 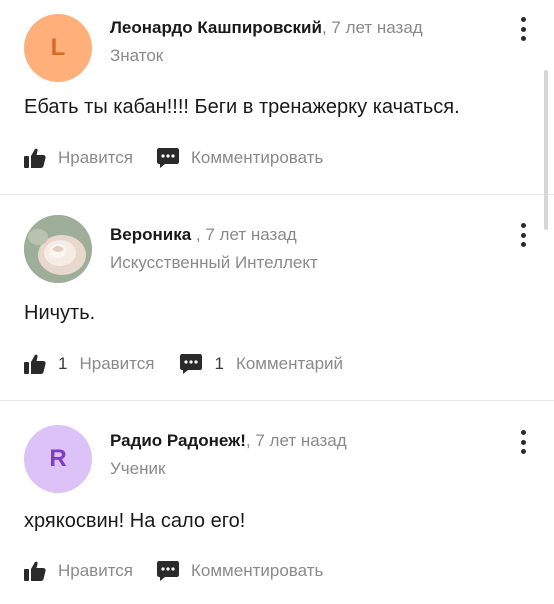 I want to click on comment-header: Радио Радонеж!, 7 лет назад Ученик, so click(x=228, y=455).